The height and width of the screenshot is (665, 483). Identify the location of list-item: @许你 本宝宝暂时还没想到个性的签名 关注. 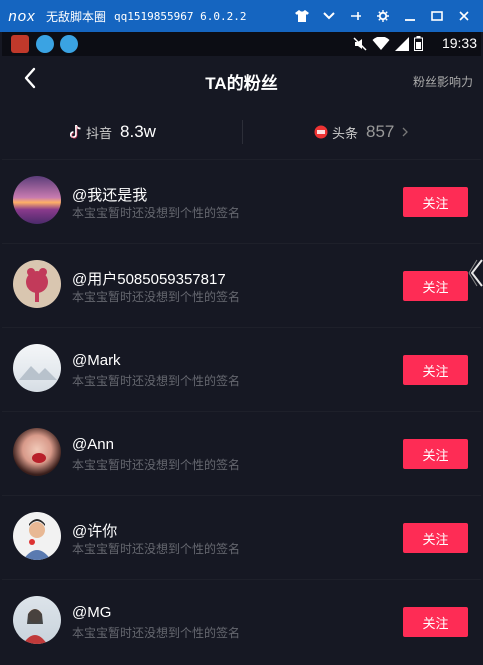
(241, 537).